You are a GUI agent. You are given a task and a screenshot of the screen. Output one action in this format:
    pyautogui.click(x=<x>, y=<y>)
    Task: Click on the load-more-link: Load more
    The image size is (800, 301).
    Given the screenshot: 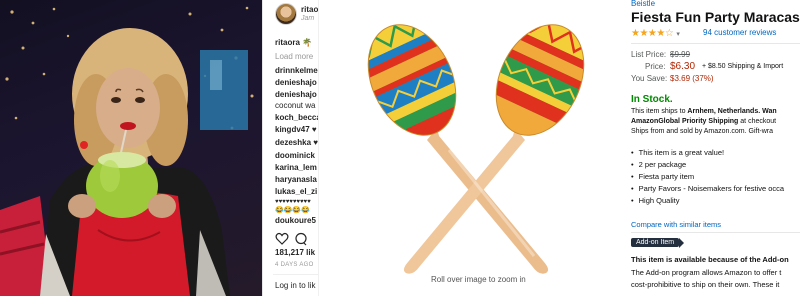 What is the action you would take?
    pyautogui.click(x=294, y=56)
    